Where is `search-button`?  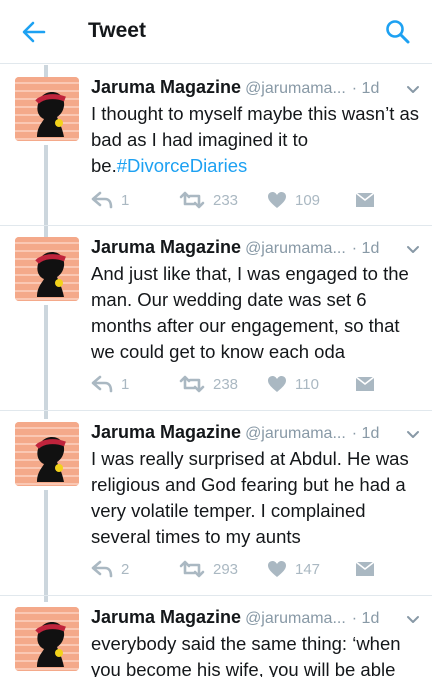
search-button is located at coordinates (398, 32).